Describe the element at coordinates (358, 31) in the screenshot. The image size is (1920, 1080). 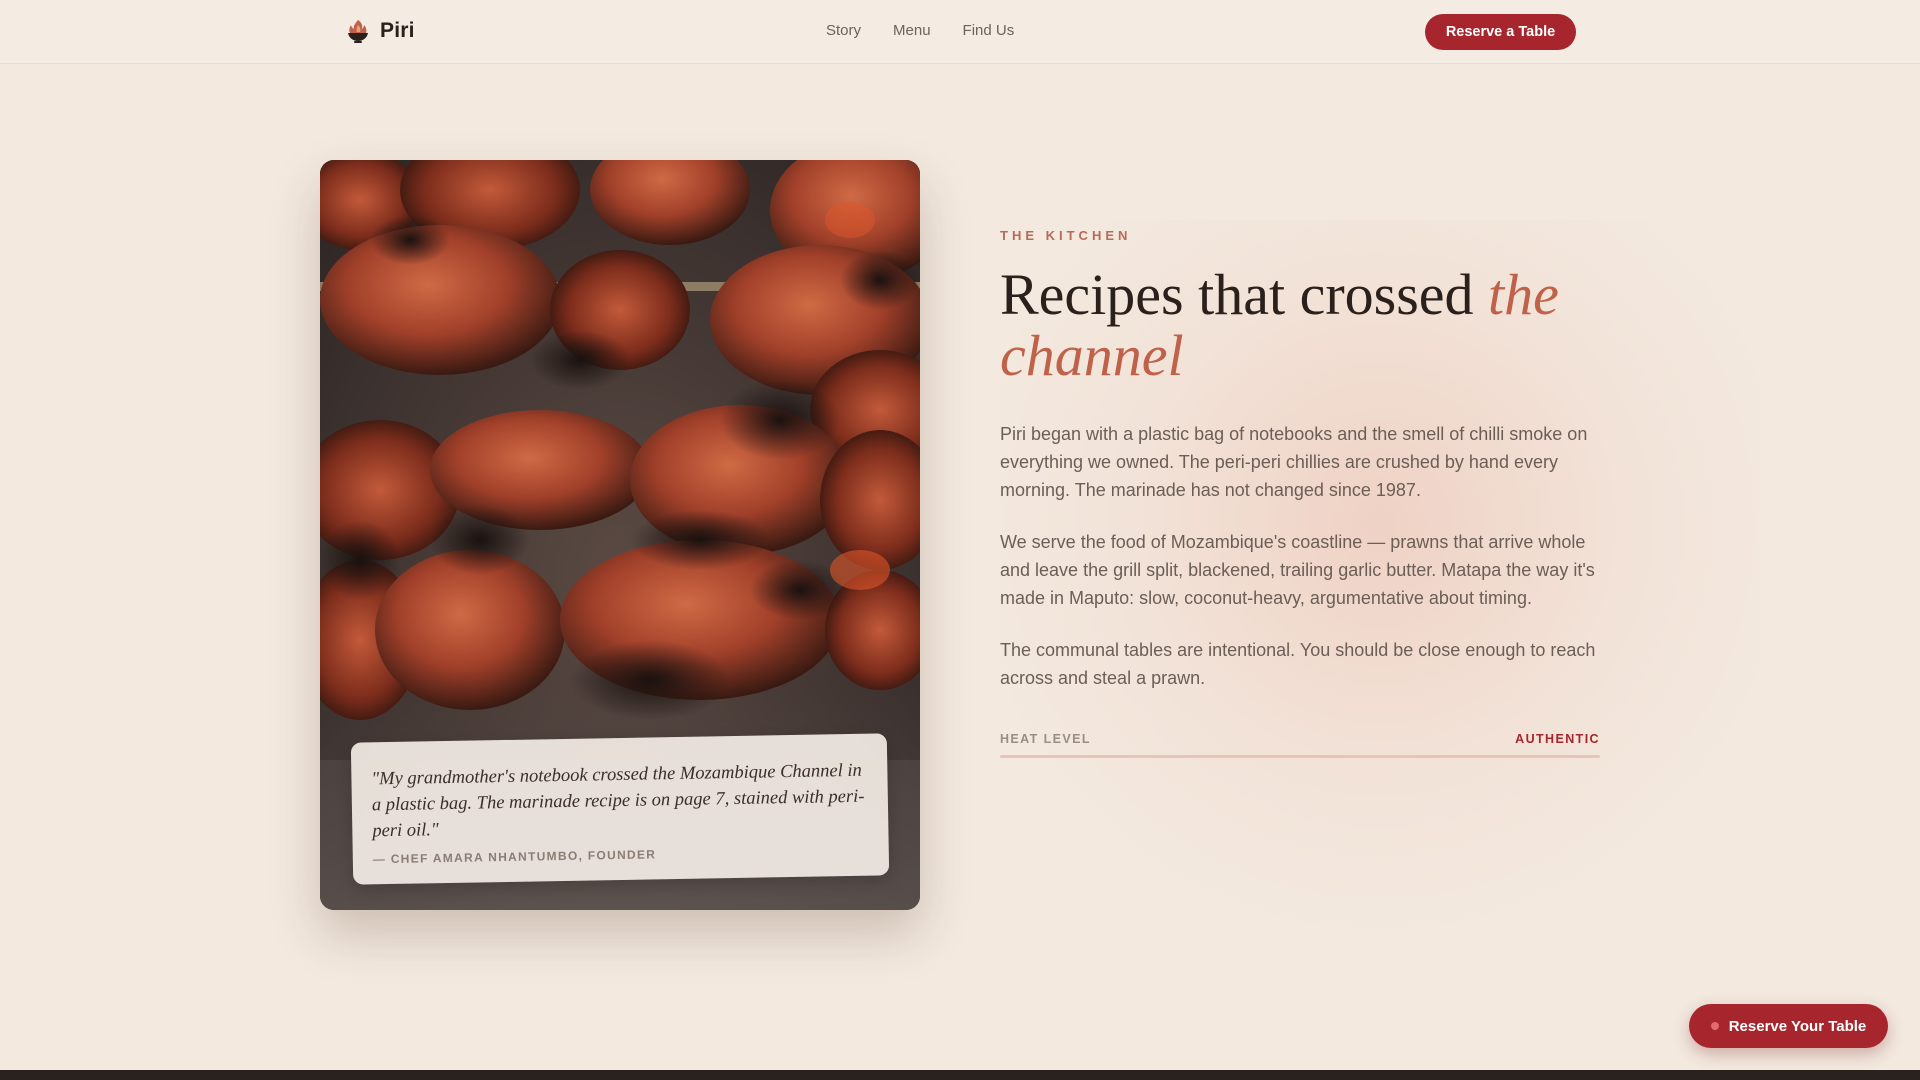
I see `flame-bowl-icon` at that location.